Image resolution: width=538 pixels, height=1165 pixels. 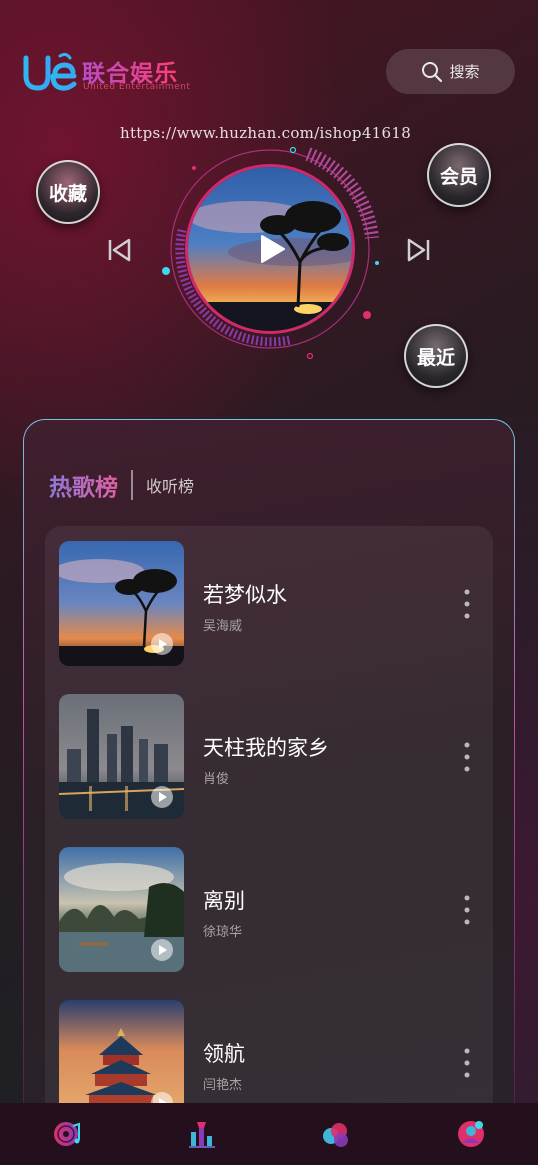 I want to click on search-label: 搜索, so click(x=464, y=72).